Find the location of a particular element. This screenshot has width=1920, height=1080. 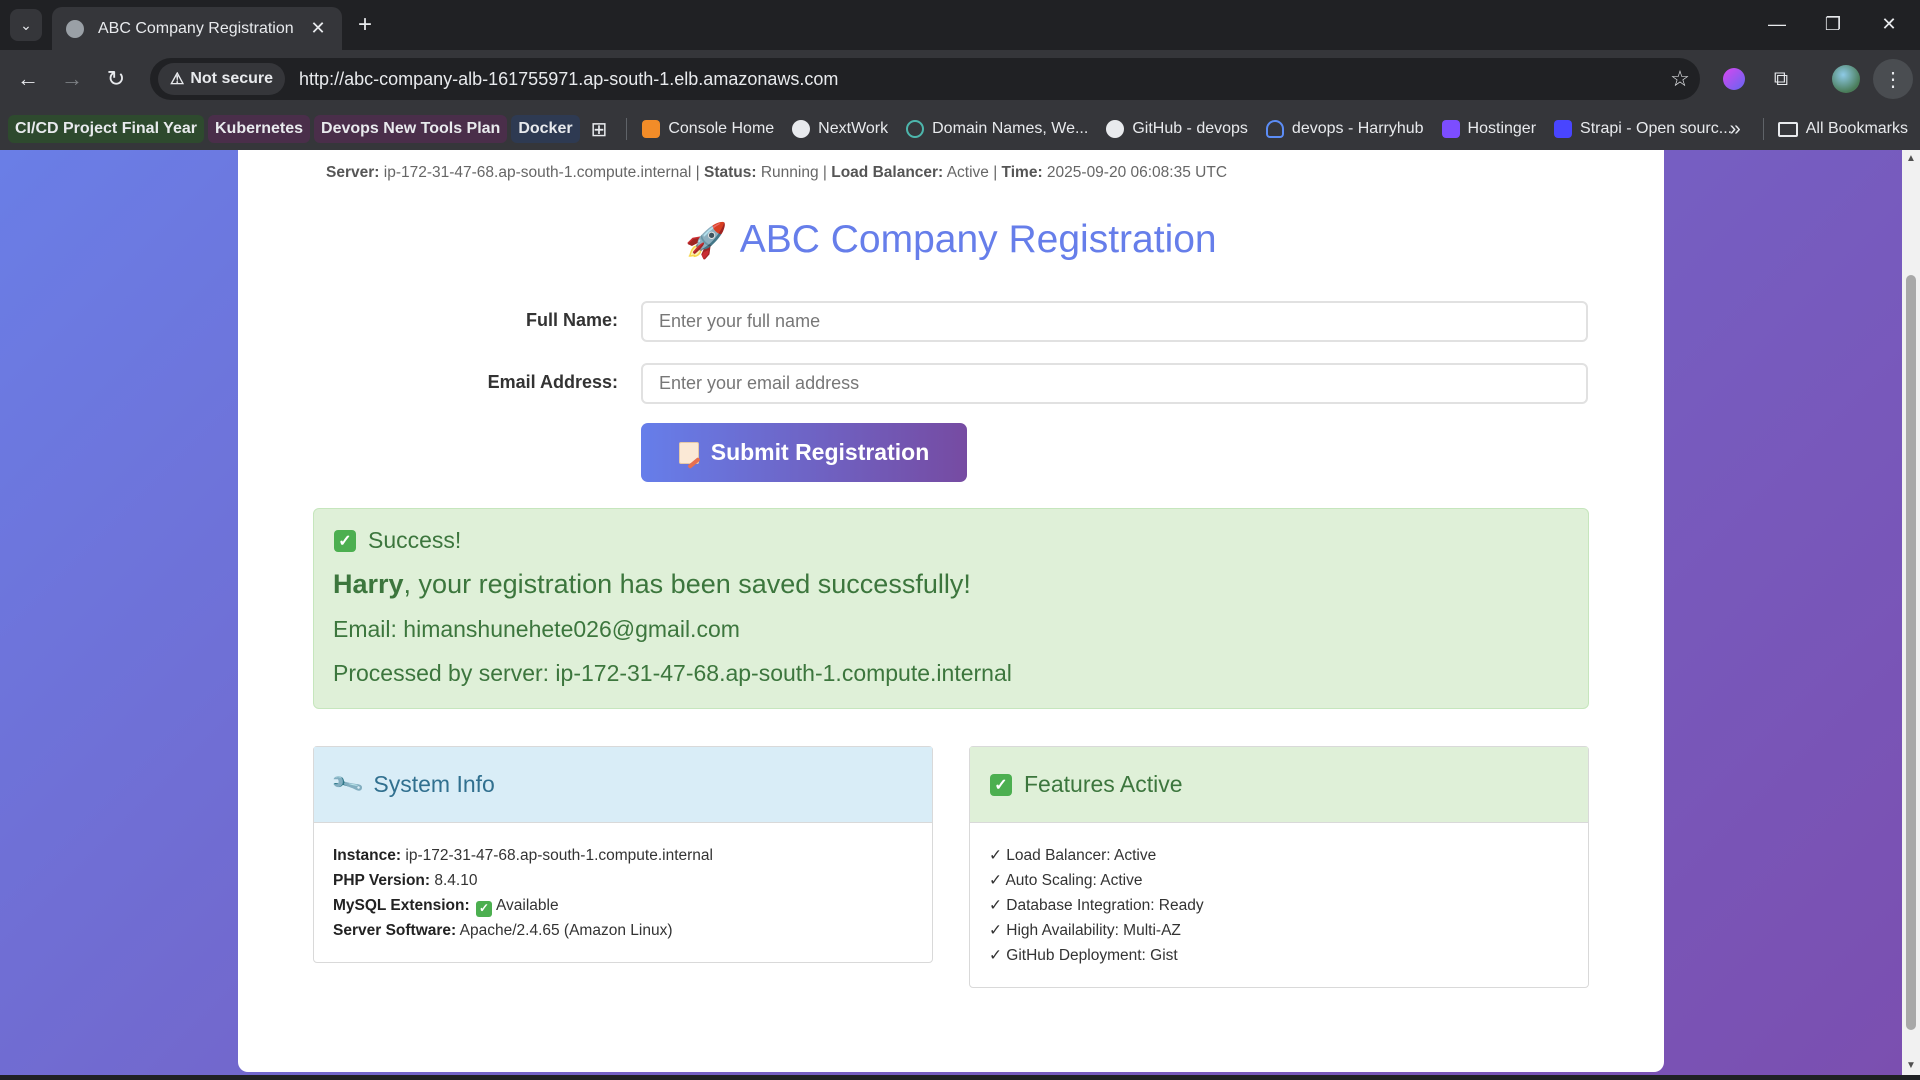

all-bookmarks-button: All Bookmarks is located at coordinates (1857, 129).